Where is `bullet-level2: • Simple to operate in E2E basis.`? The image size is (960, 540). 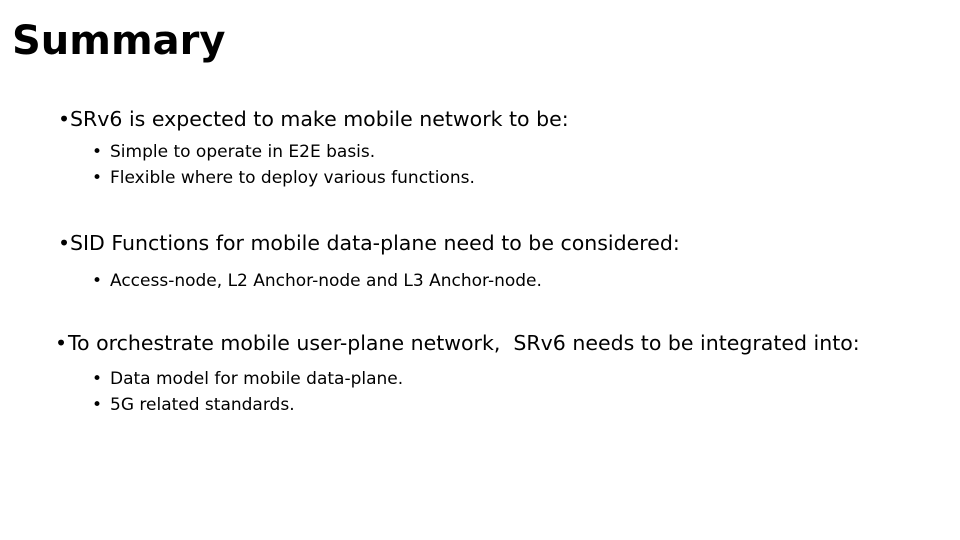
bullet-level2: • Simple to operate in E2E basis. is located at coordinates (480, 152).